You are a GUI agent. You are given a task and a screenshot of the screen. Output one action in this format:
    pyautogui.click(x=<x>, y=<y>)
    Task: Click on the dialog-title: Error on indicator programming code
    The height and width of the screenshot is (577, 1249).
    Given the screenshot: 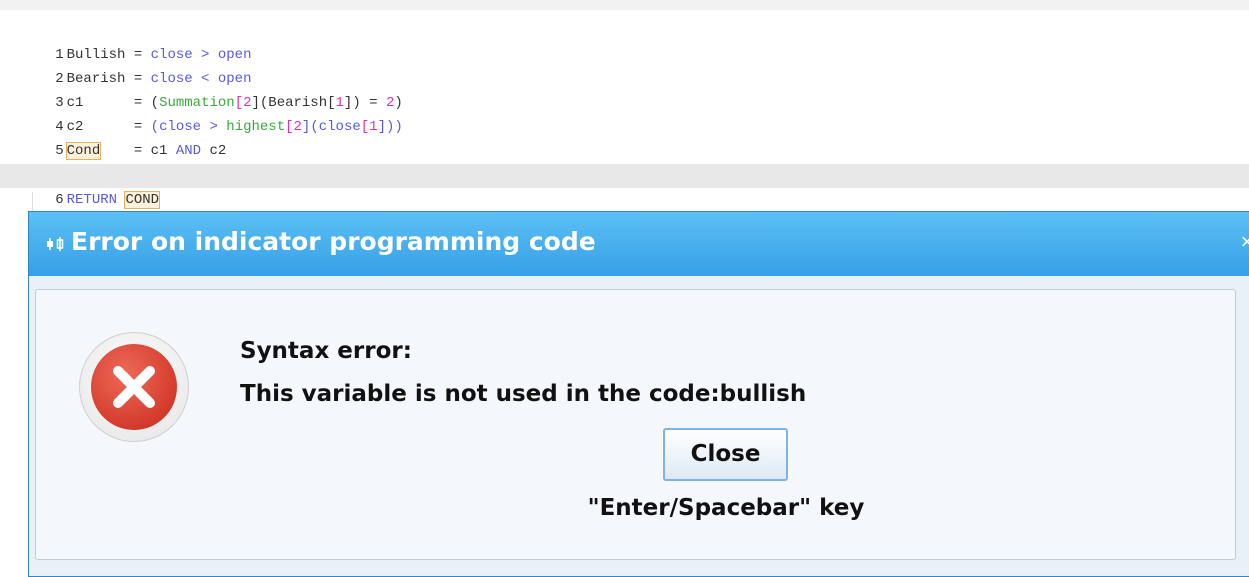 What is the action you would take?
    pyautogui.click(x=333, y=241)
    